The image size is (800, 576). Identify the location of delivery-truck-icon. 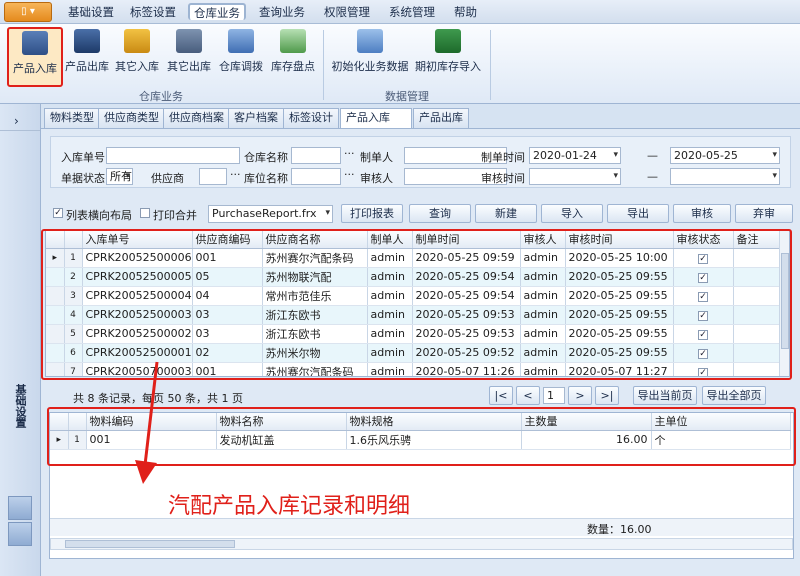
(189, 41).